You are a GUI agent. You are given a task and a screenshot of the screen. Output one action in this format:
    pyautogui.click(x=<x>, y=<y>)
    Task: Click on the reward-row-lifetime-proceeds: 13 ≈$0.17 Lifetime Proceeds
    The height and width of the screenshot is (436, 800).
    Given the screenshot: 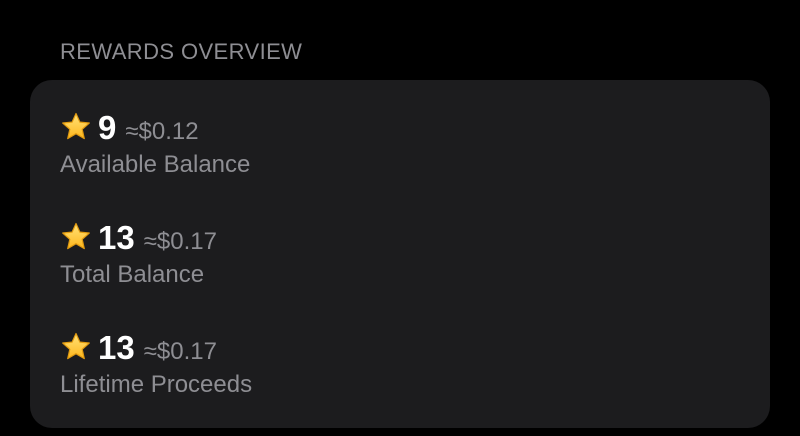 What is the action you would take?
    pyautogui.click(x=400, y=365)
    